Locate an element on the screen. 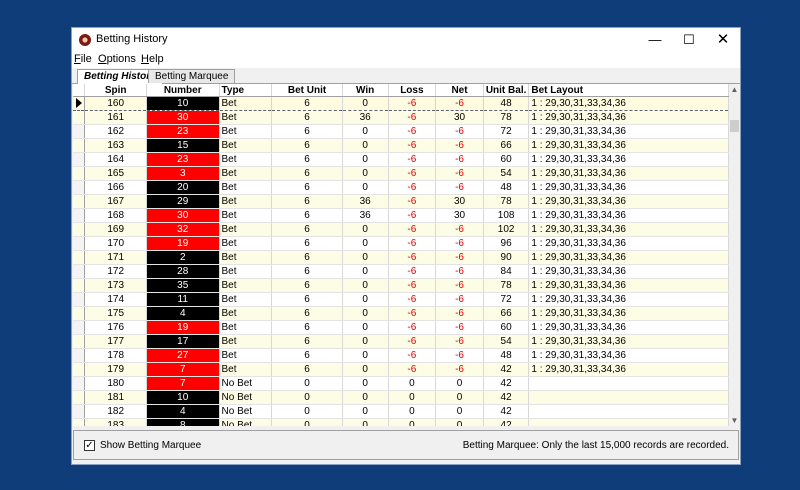 Image resolution: width=800 pixels, height=490 pixels. table-row: 181 10 No Bet 0 0 0 0 42 is located at coordinates (401, 397).